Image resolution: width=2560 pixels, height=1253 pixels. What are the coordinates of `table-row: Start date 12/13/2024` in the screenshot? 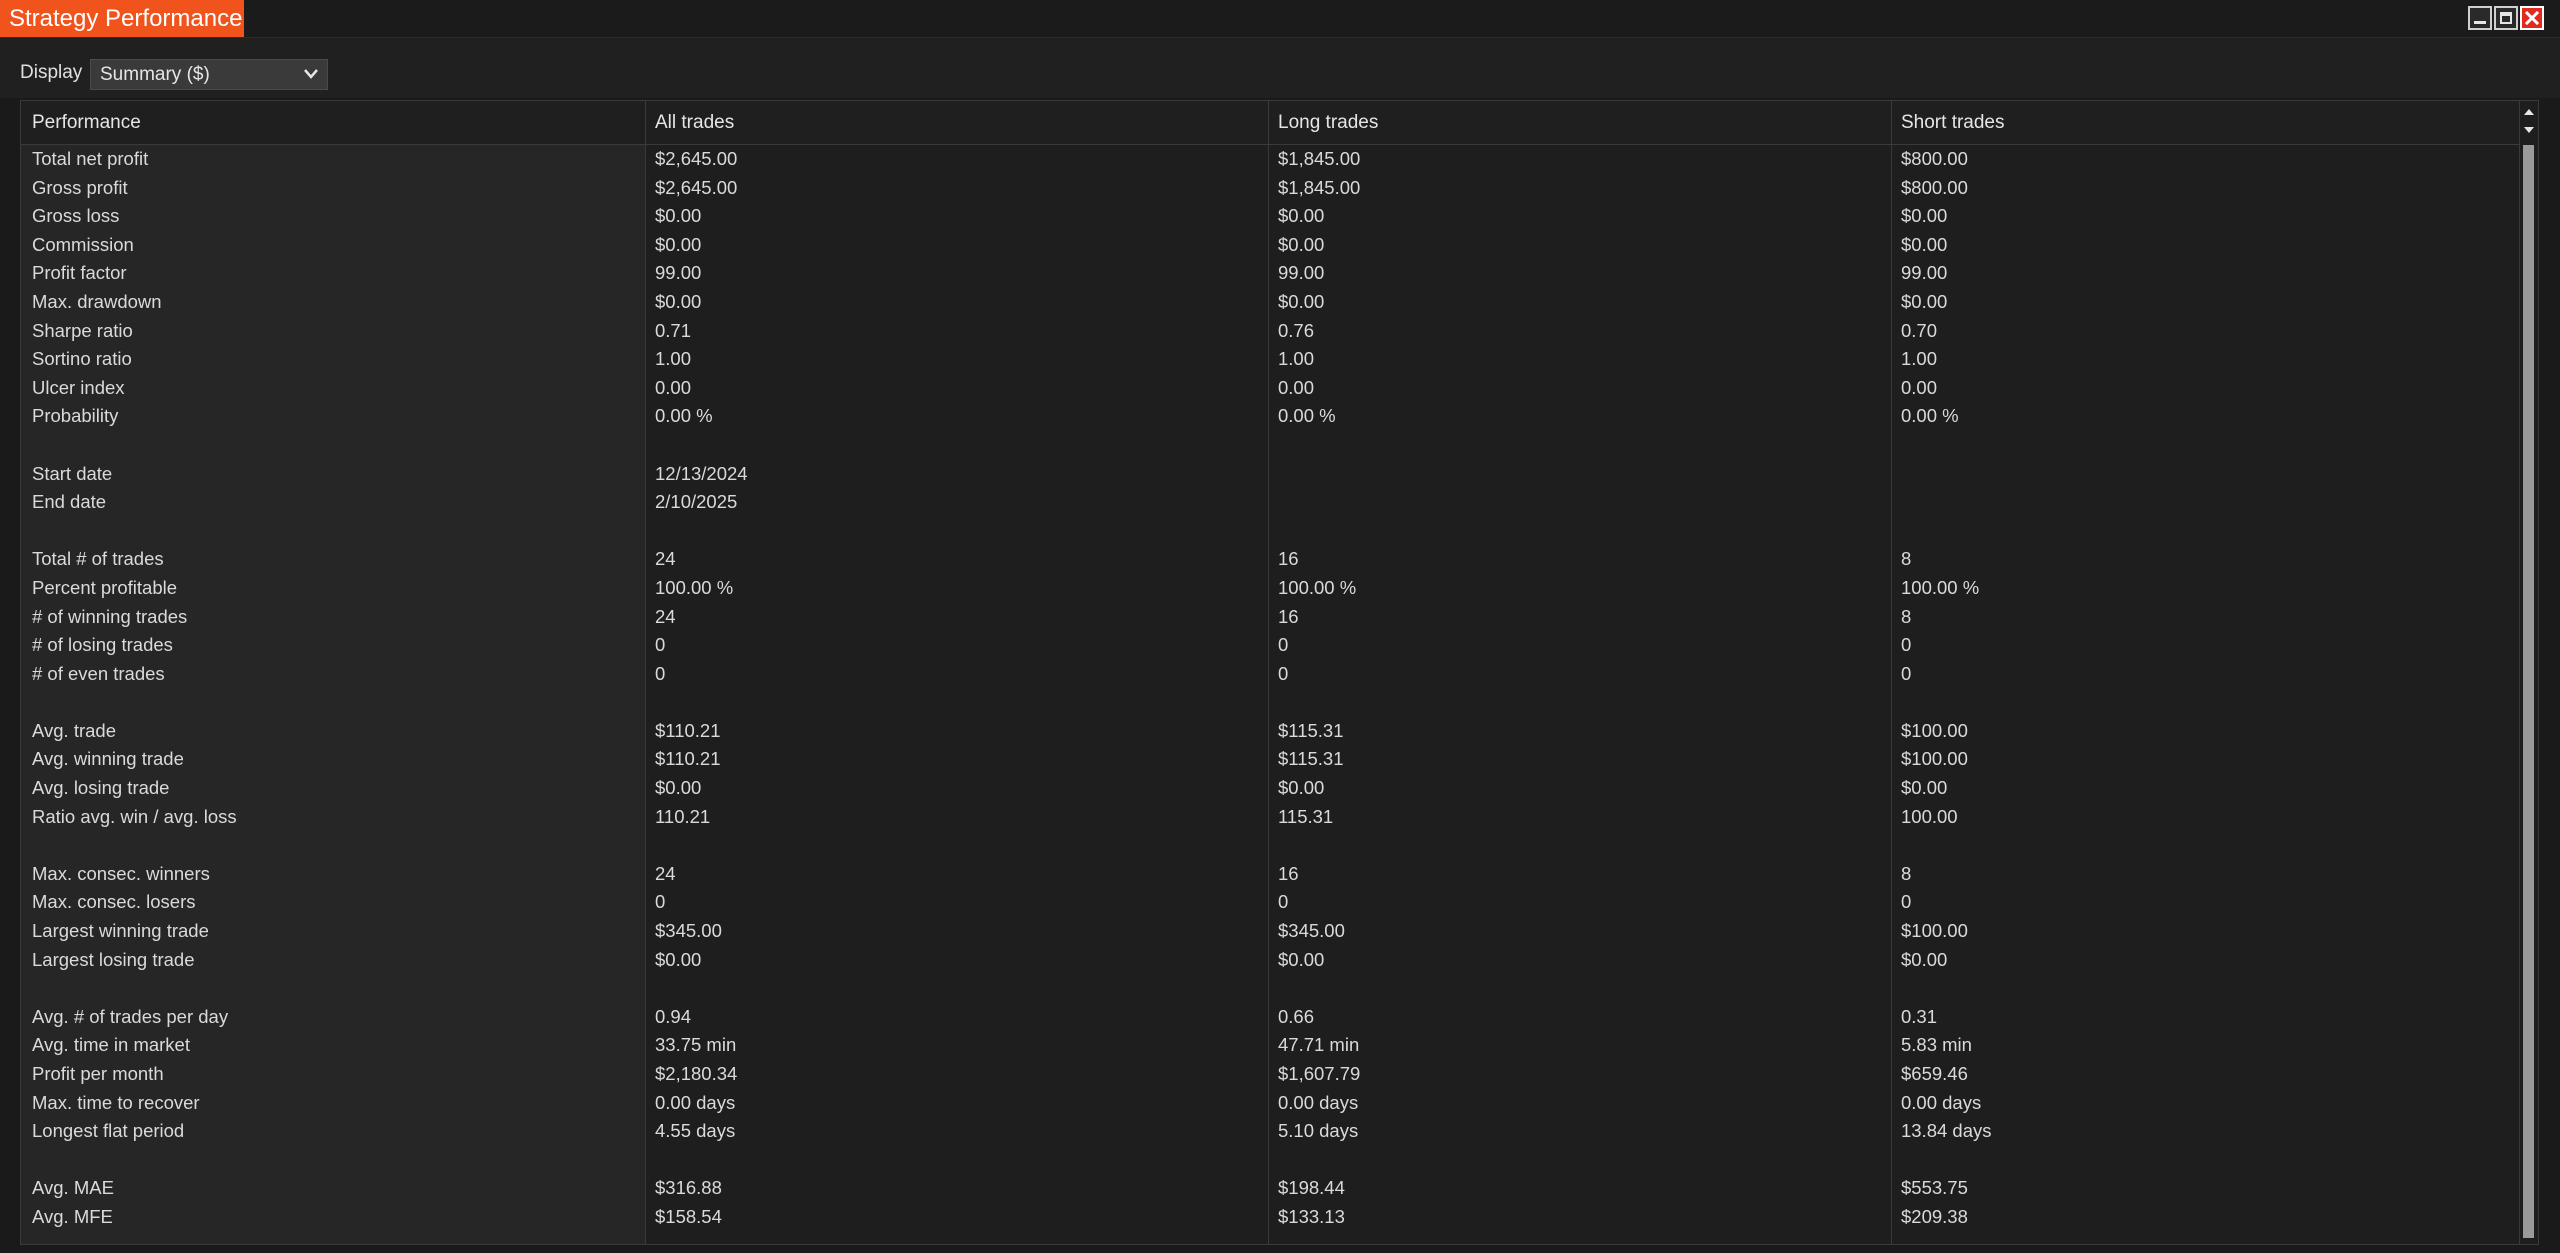 It's located at (1270, 474).